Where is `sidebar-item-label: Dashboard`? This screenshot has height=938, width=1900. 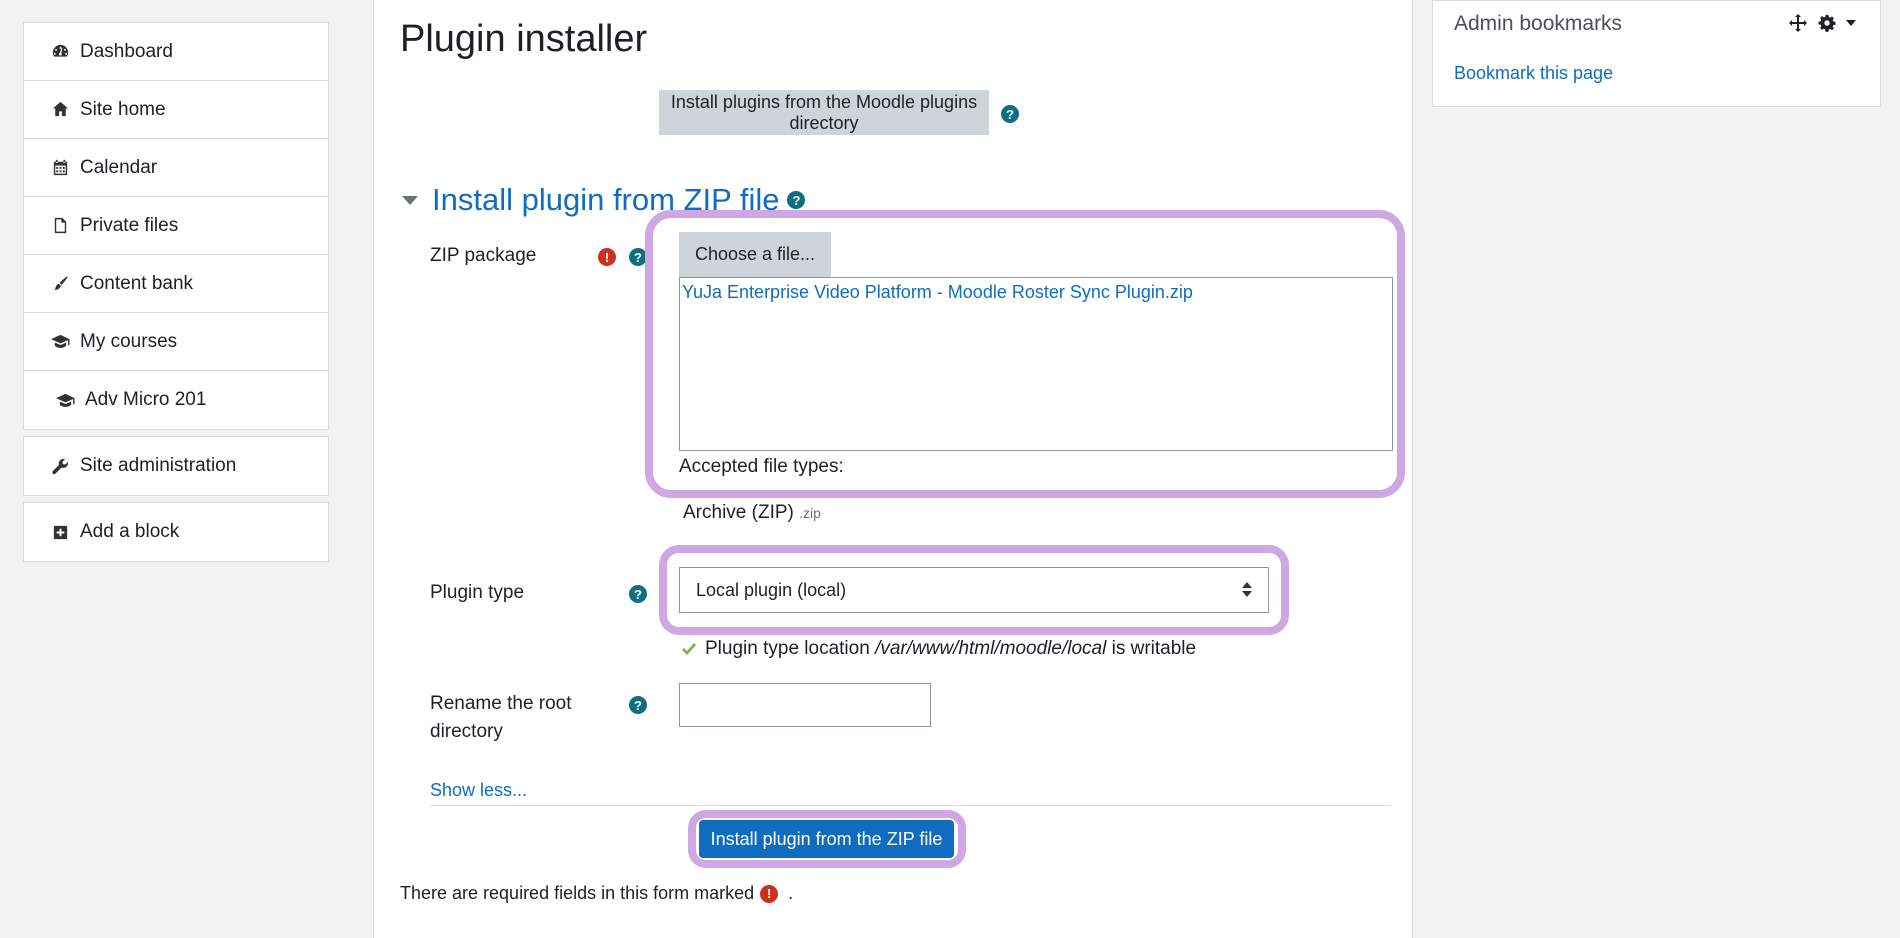 sidebar-item-label: Dashboard is located at coordinates (126, 51).